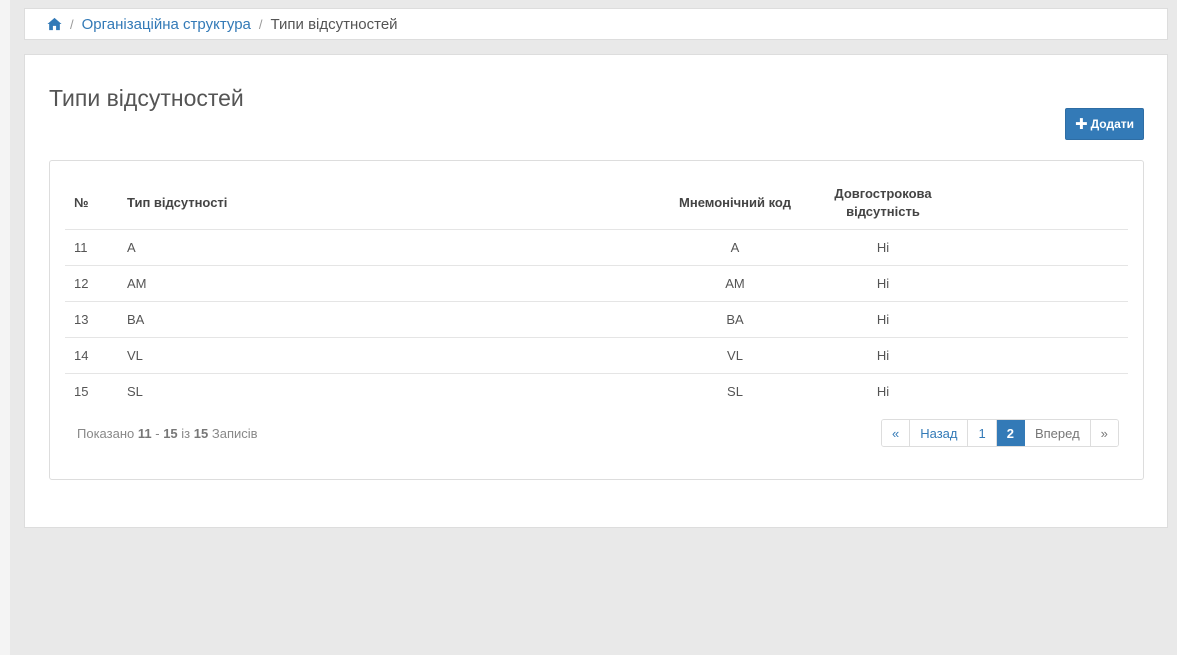 Image resolution: width=1177 pixels, height=655 pixels. Describe the element at coordinates (896, 433) in the screenshot. I see `pagination-first: «` at that location.